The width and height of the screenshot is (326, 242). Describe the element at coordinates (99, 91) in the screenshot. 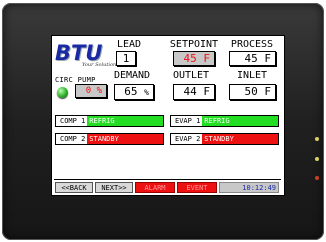

I see `pump-unit: %` at that location.